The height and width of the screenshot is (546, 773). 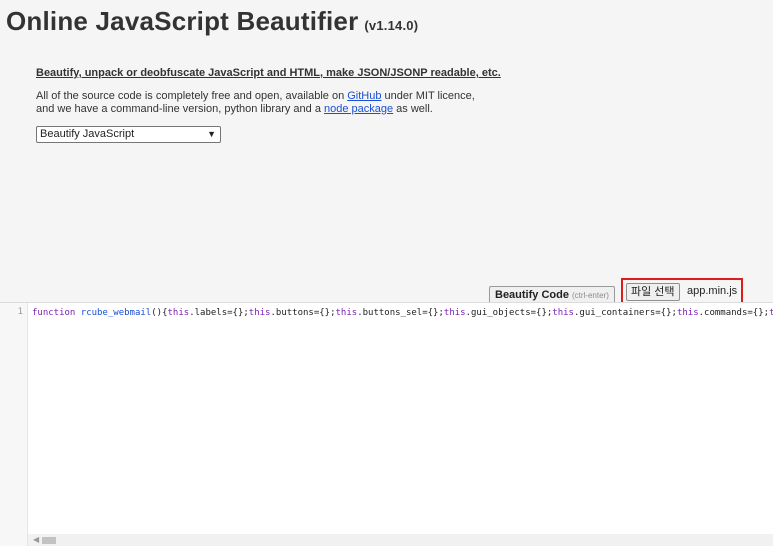 What do you see at coordinates (734, 313) in the screenshot?
I see `code-token: .commands={};` at bounding box center [734, 313].